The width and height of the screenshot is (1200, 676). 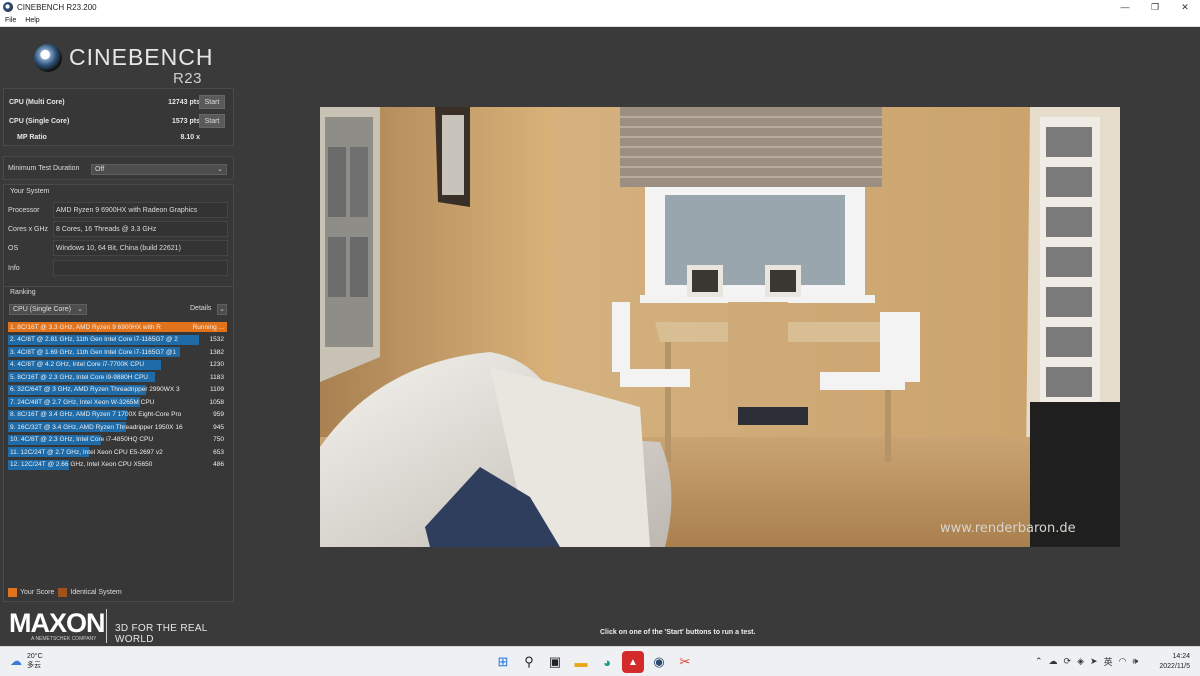 I want to click on maxon-subtitle: A NEMETSCHEK COMPANY, so click(x=64, y=639).